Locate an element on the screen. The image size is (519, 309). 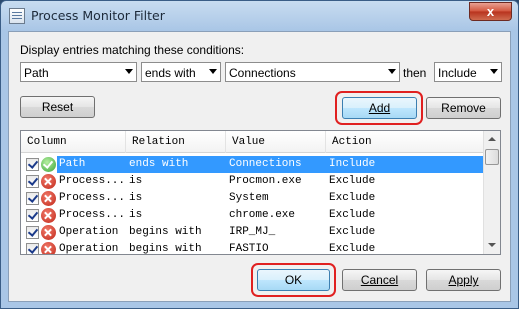
column-header-action: Action is located at coordinates (404, 142).